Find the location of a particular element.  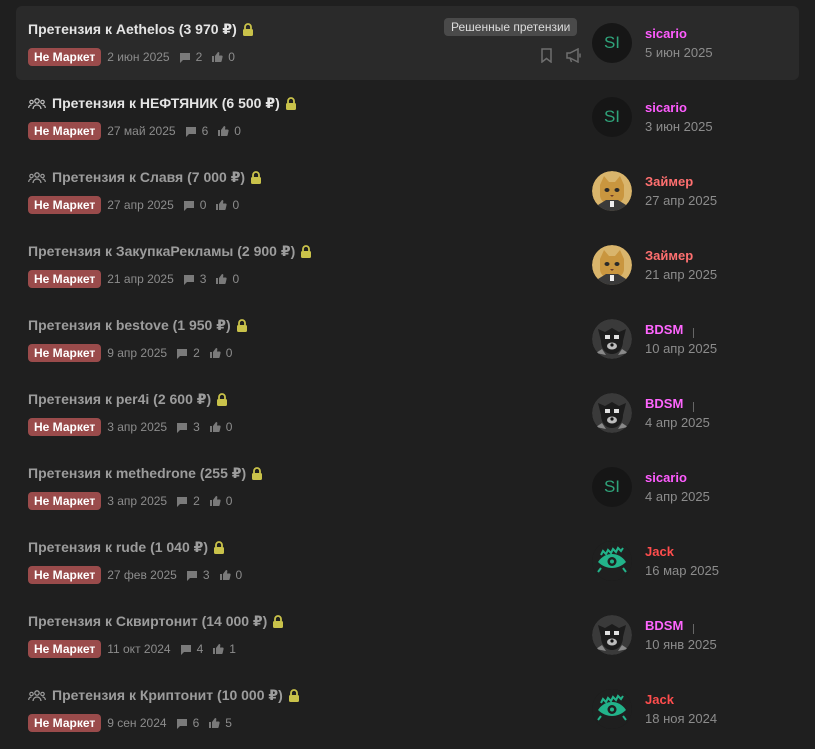

thread-title-text: Претензия к Сквиртонит (14 000 ₽) is located at coordinates (147, 621).